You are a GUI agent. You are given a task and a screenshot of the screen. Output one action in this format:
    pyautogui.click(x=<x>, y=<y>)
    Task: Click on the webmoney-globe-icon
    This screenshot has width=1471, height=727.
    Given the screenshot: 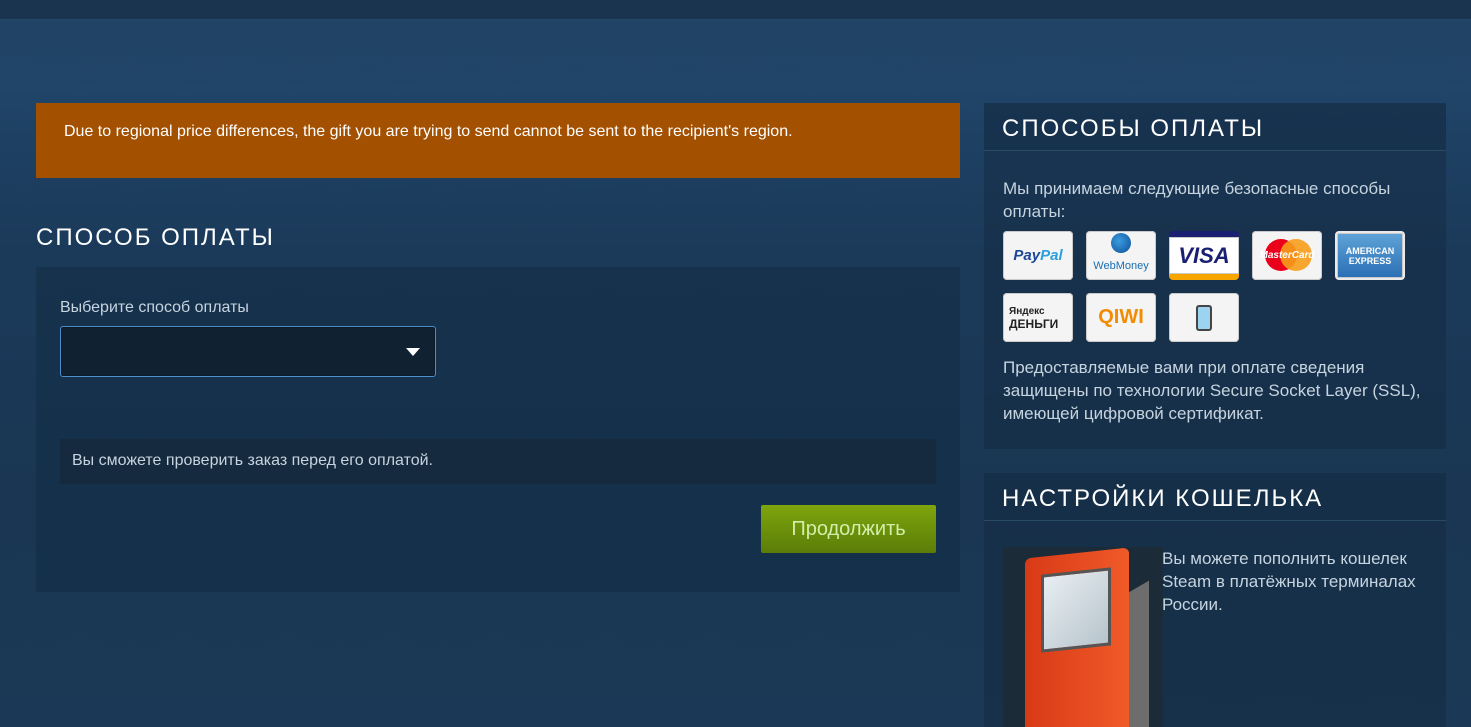 What is the action you would take?
    pyautogui.click(x=1121, y=243)
    